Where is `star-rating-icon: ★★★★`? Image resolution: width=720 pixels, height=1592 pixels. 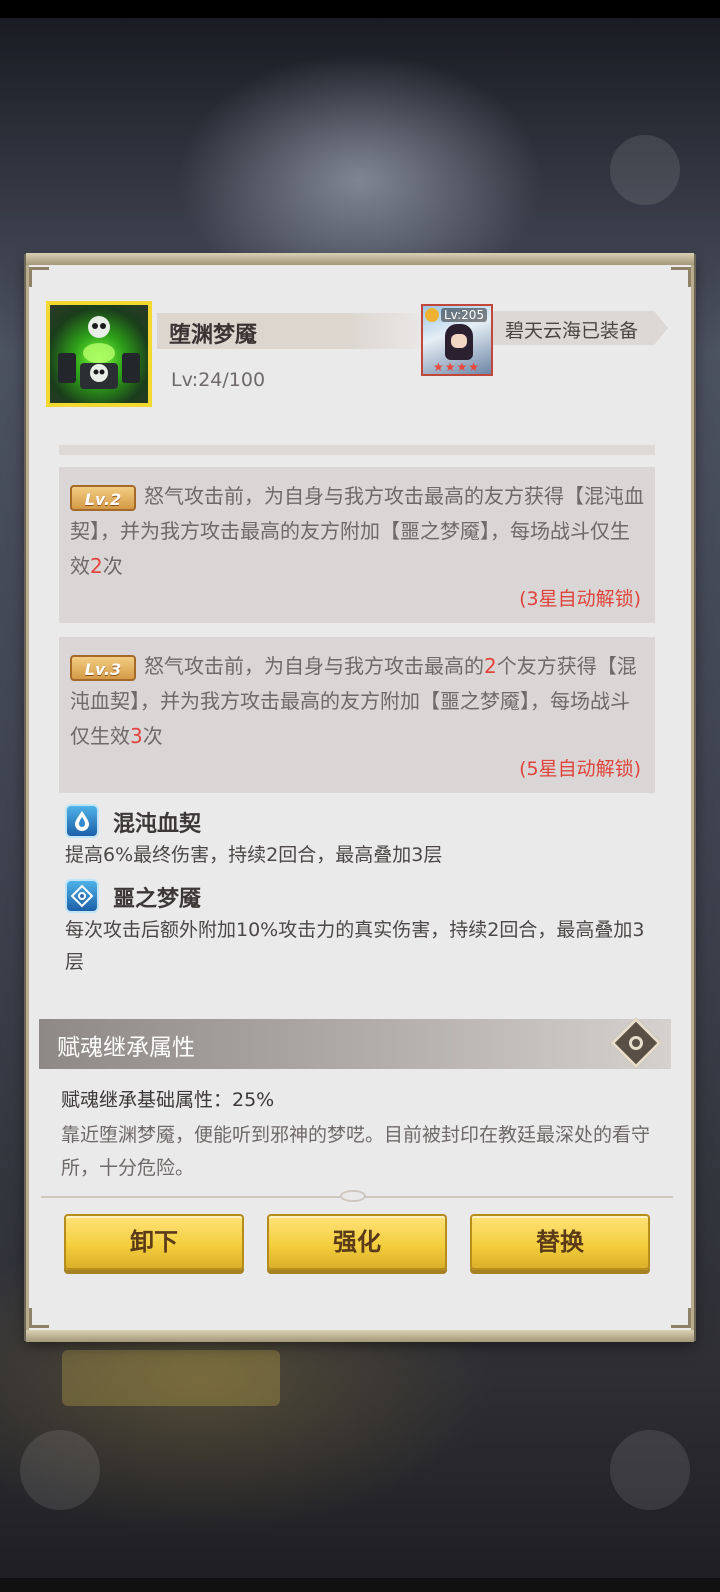 star-rating-icon: ★★★★ is located at coordinates (457, 367).